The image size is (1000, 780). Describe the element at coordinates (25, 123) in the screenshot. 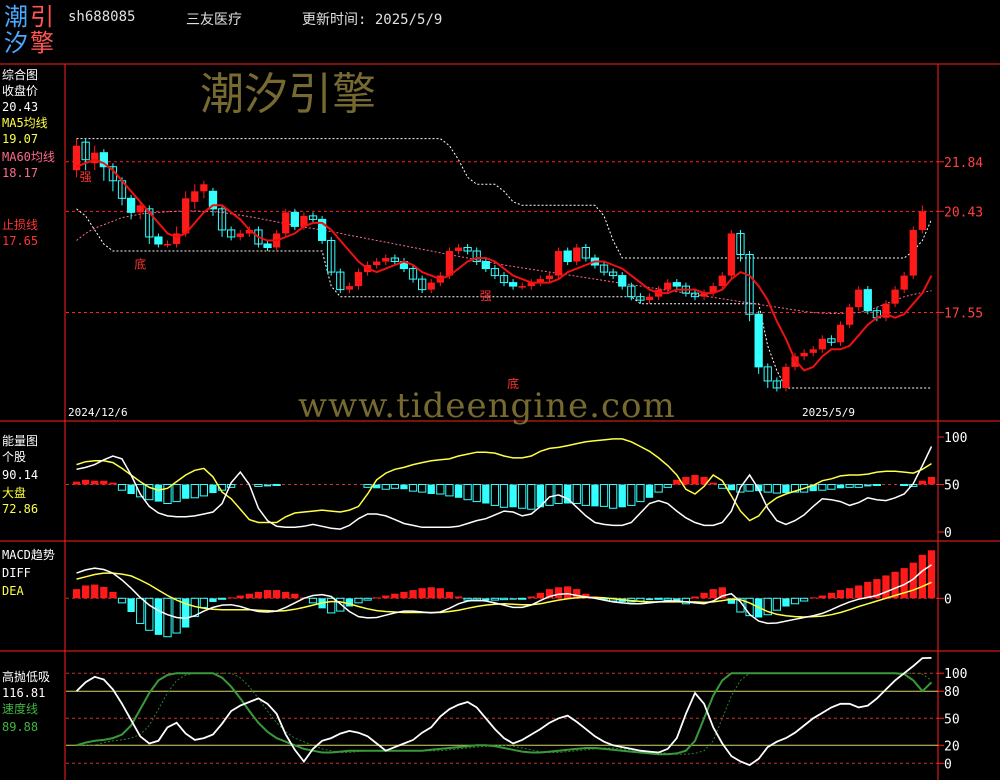

I see `ma5-label: MA5均线` at that location.